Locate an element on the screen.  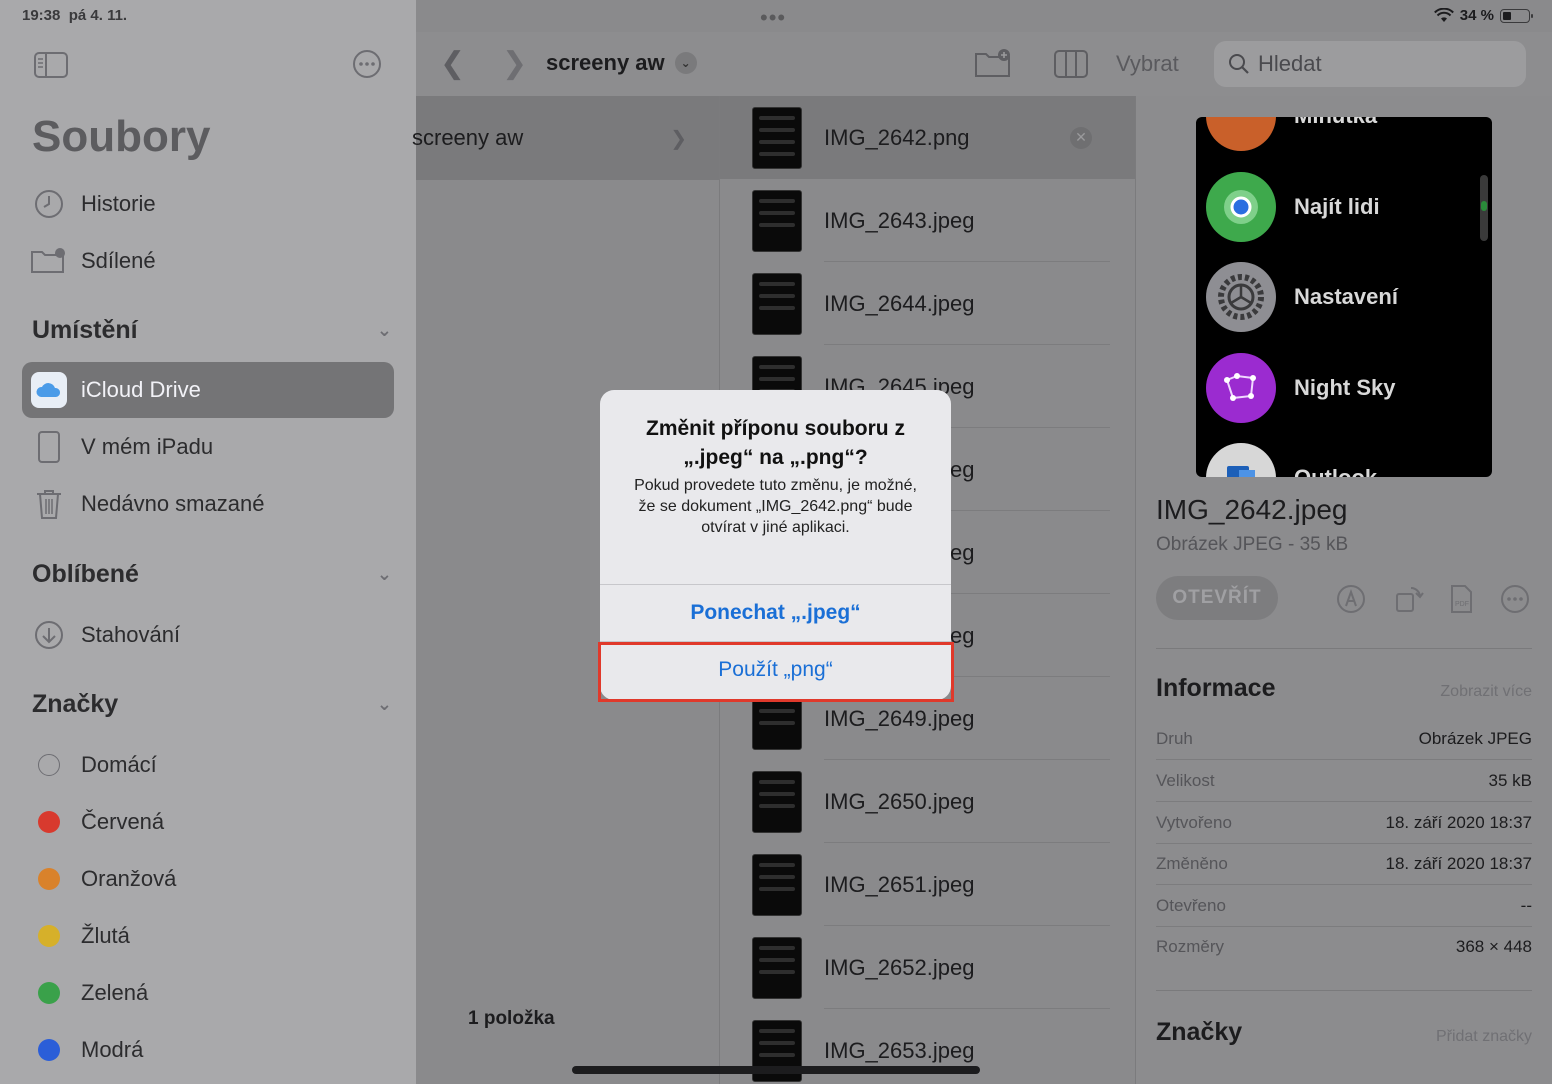
more-icon is located at coordinates (1515, 599).